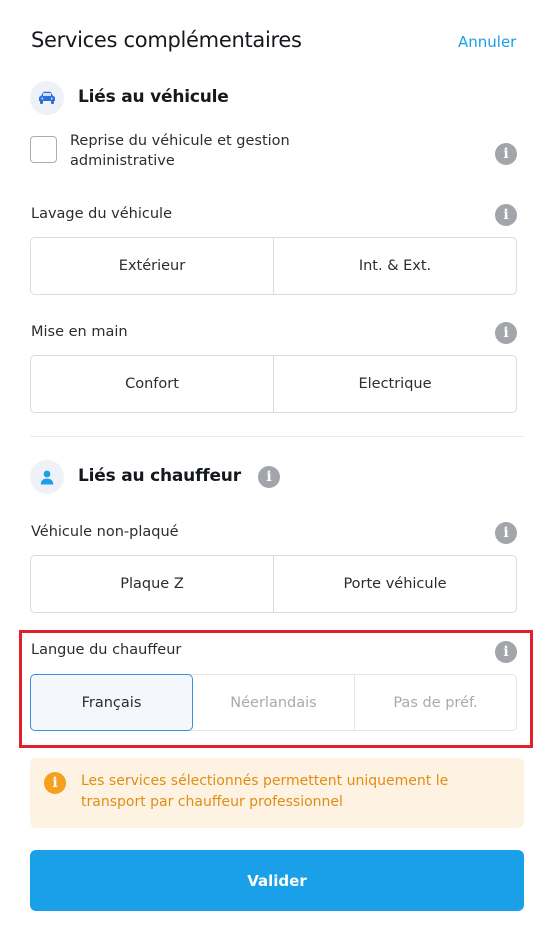 This screenshot has width=546, height=931. What do you see at coordinates (506, 215) in the screenshot?
I see `washing-info-icon: i` at bounding box center [506, 215].